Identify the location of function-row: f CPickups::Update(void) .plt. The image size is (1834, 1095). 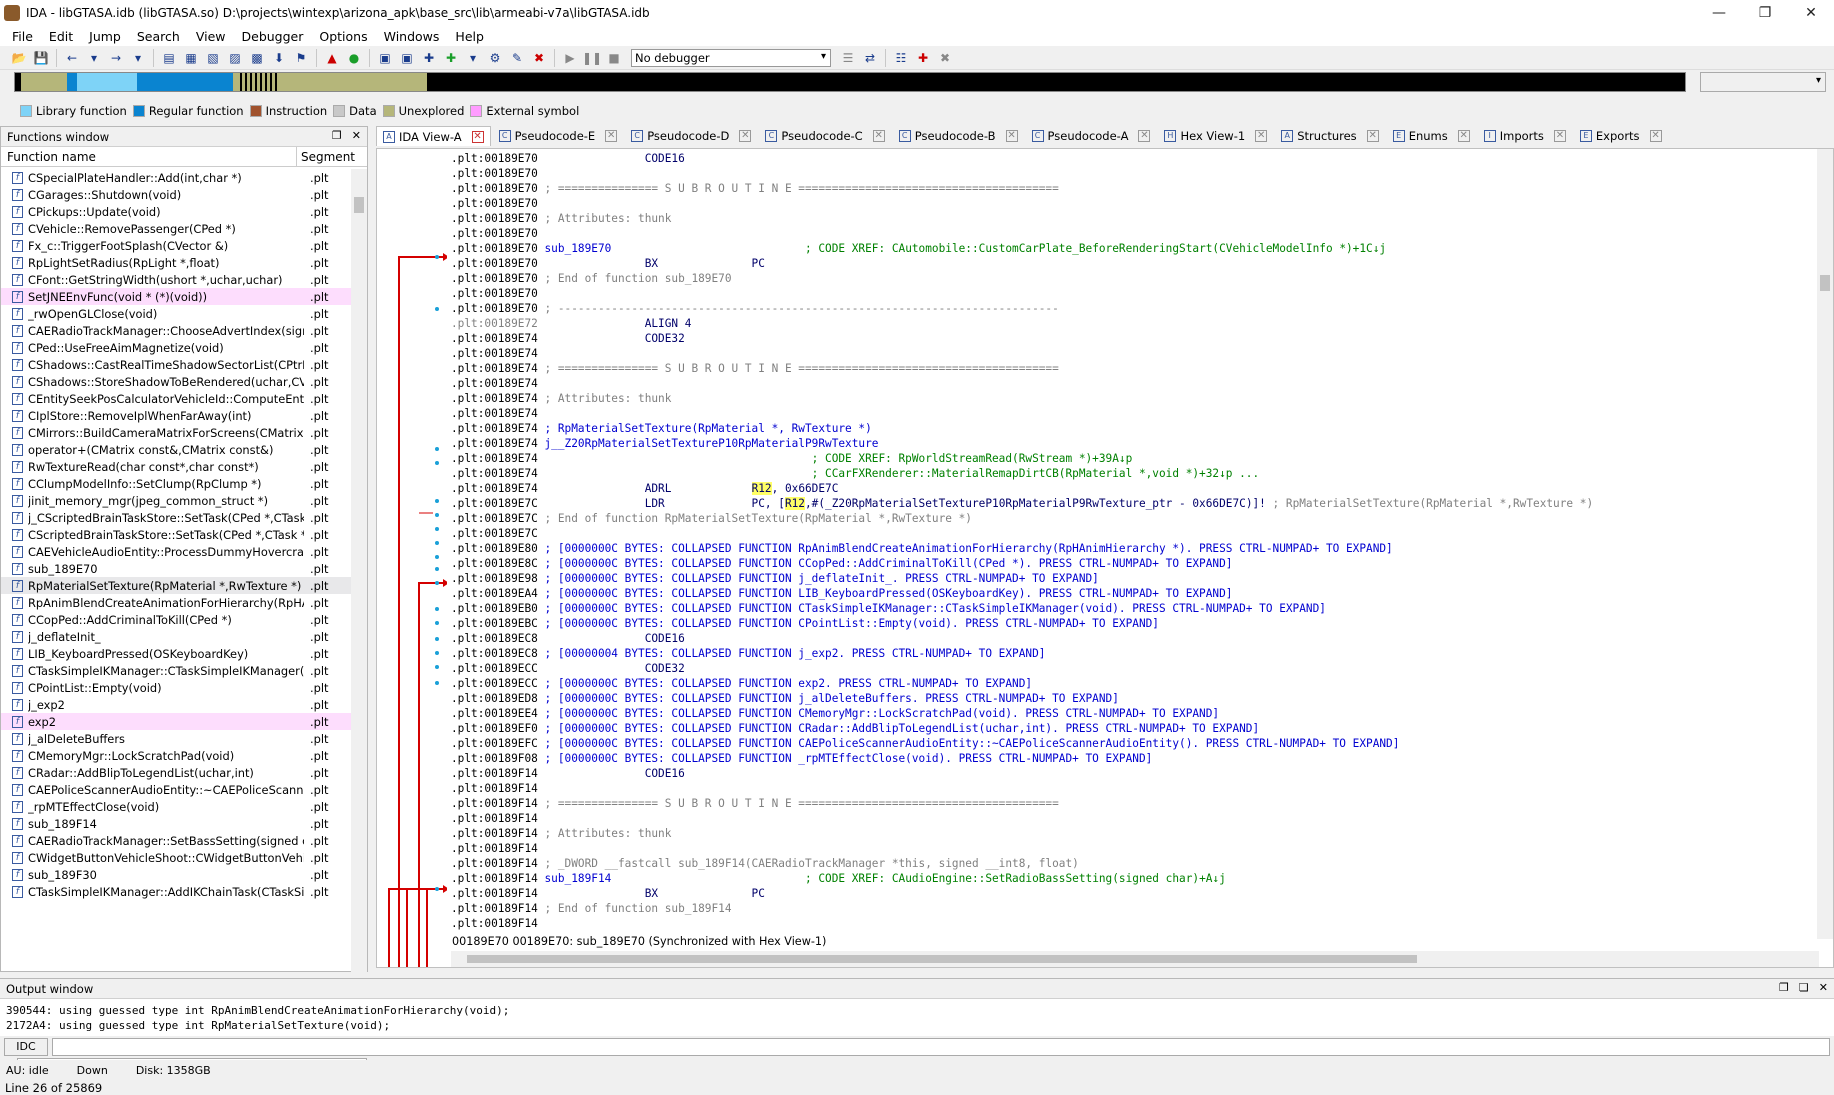
(176, 211).